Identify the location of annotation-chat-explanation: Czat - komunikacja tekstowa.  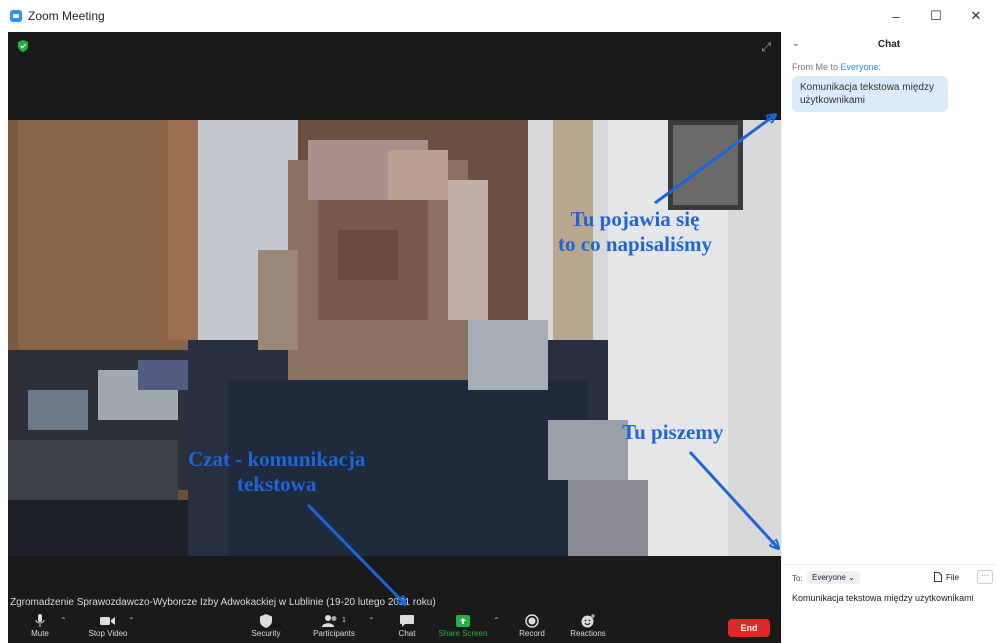
(276, 472).